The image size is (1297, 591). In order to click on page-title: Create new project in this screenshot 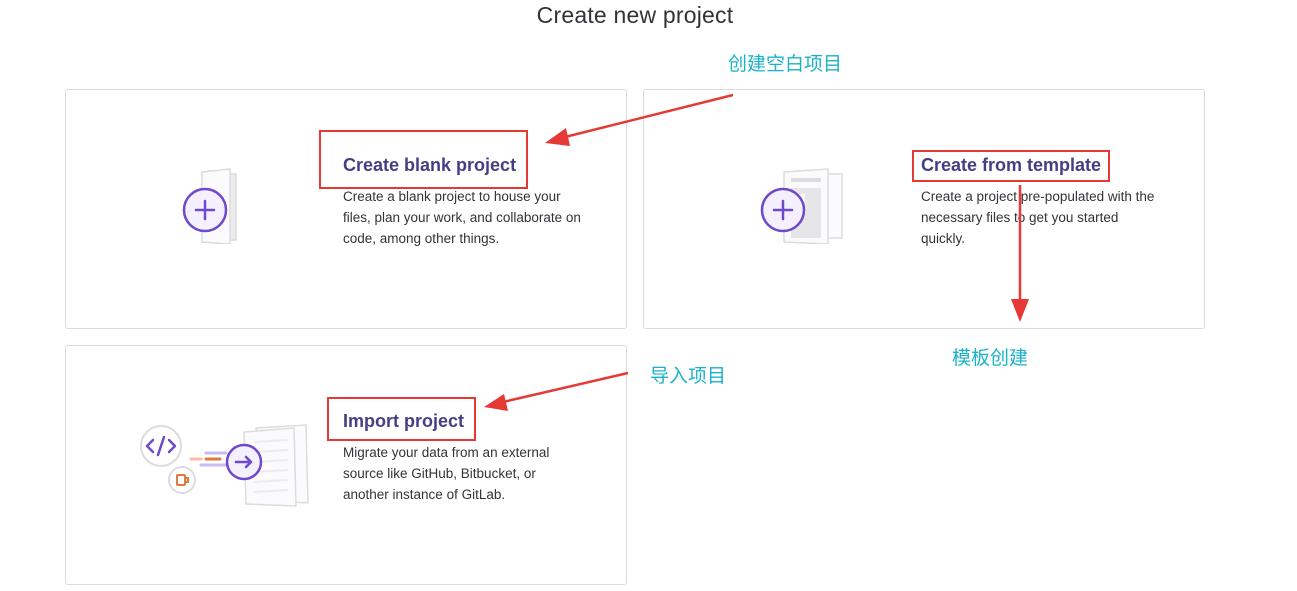, I will do `click(635, 15)`.